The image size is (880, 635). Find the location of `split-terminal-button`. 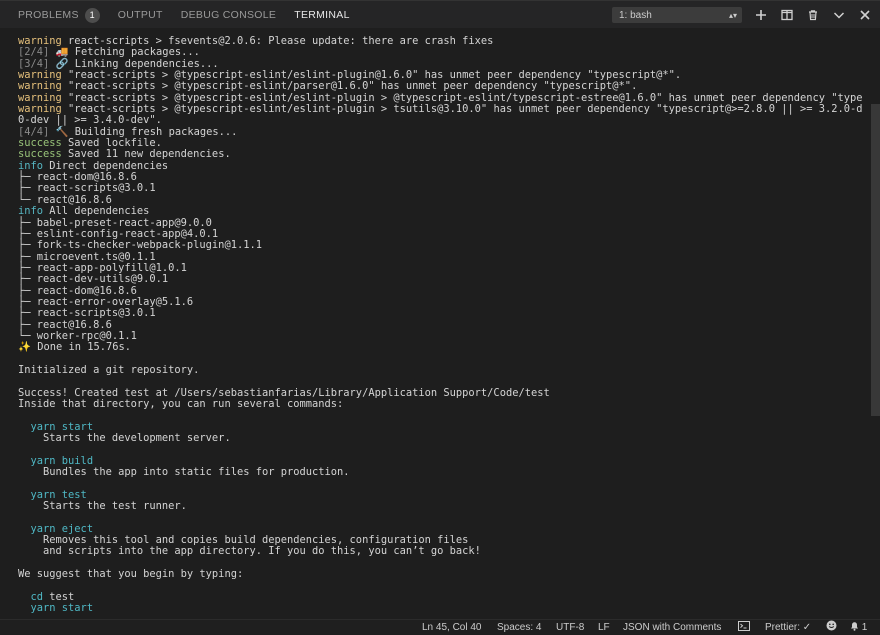

split-terminal-button is located at coordinates (787, 15).